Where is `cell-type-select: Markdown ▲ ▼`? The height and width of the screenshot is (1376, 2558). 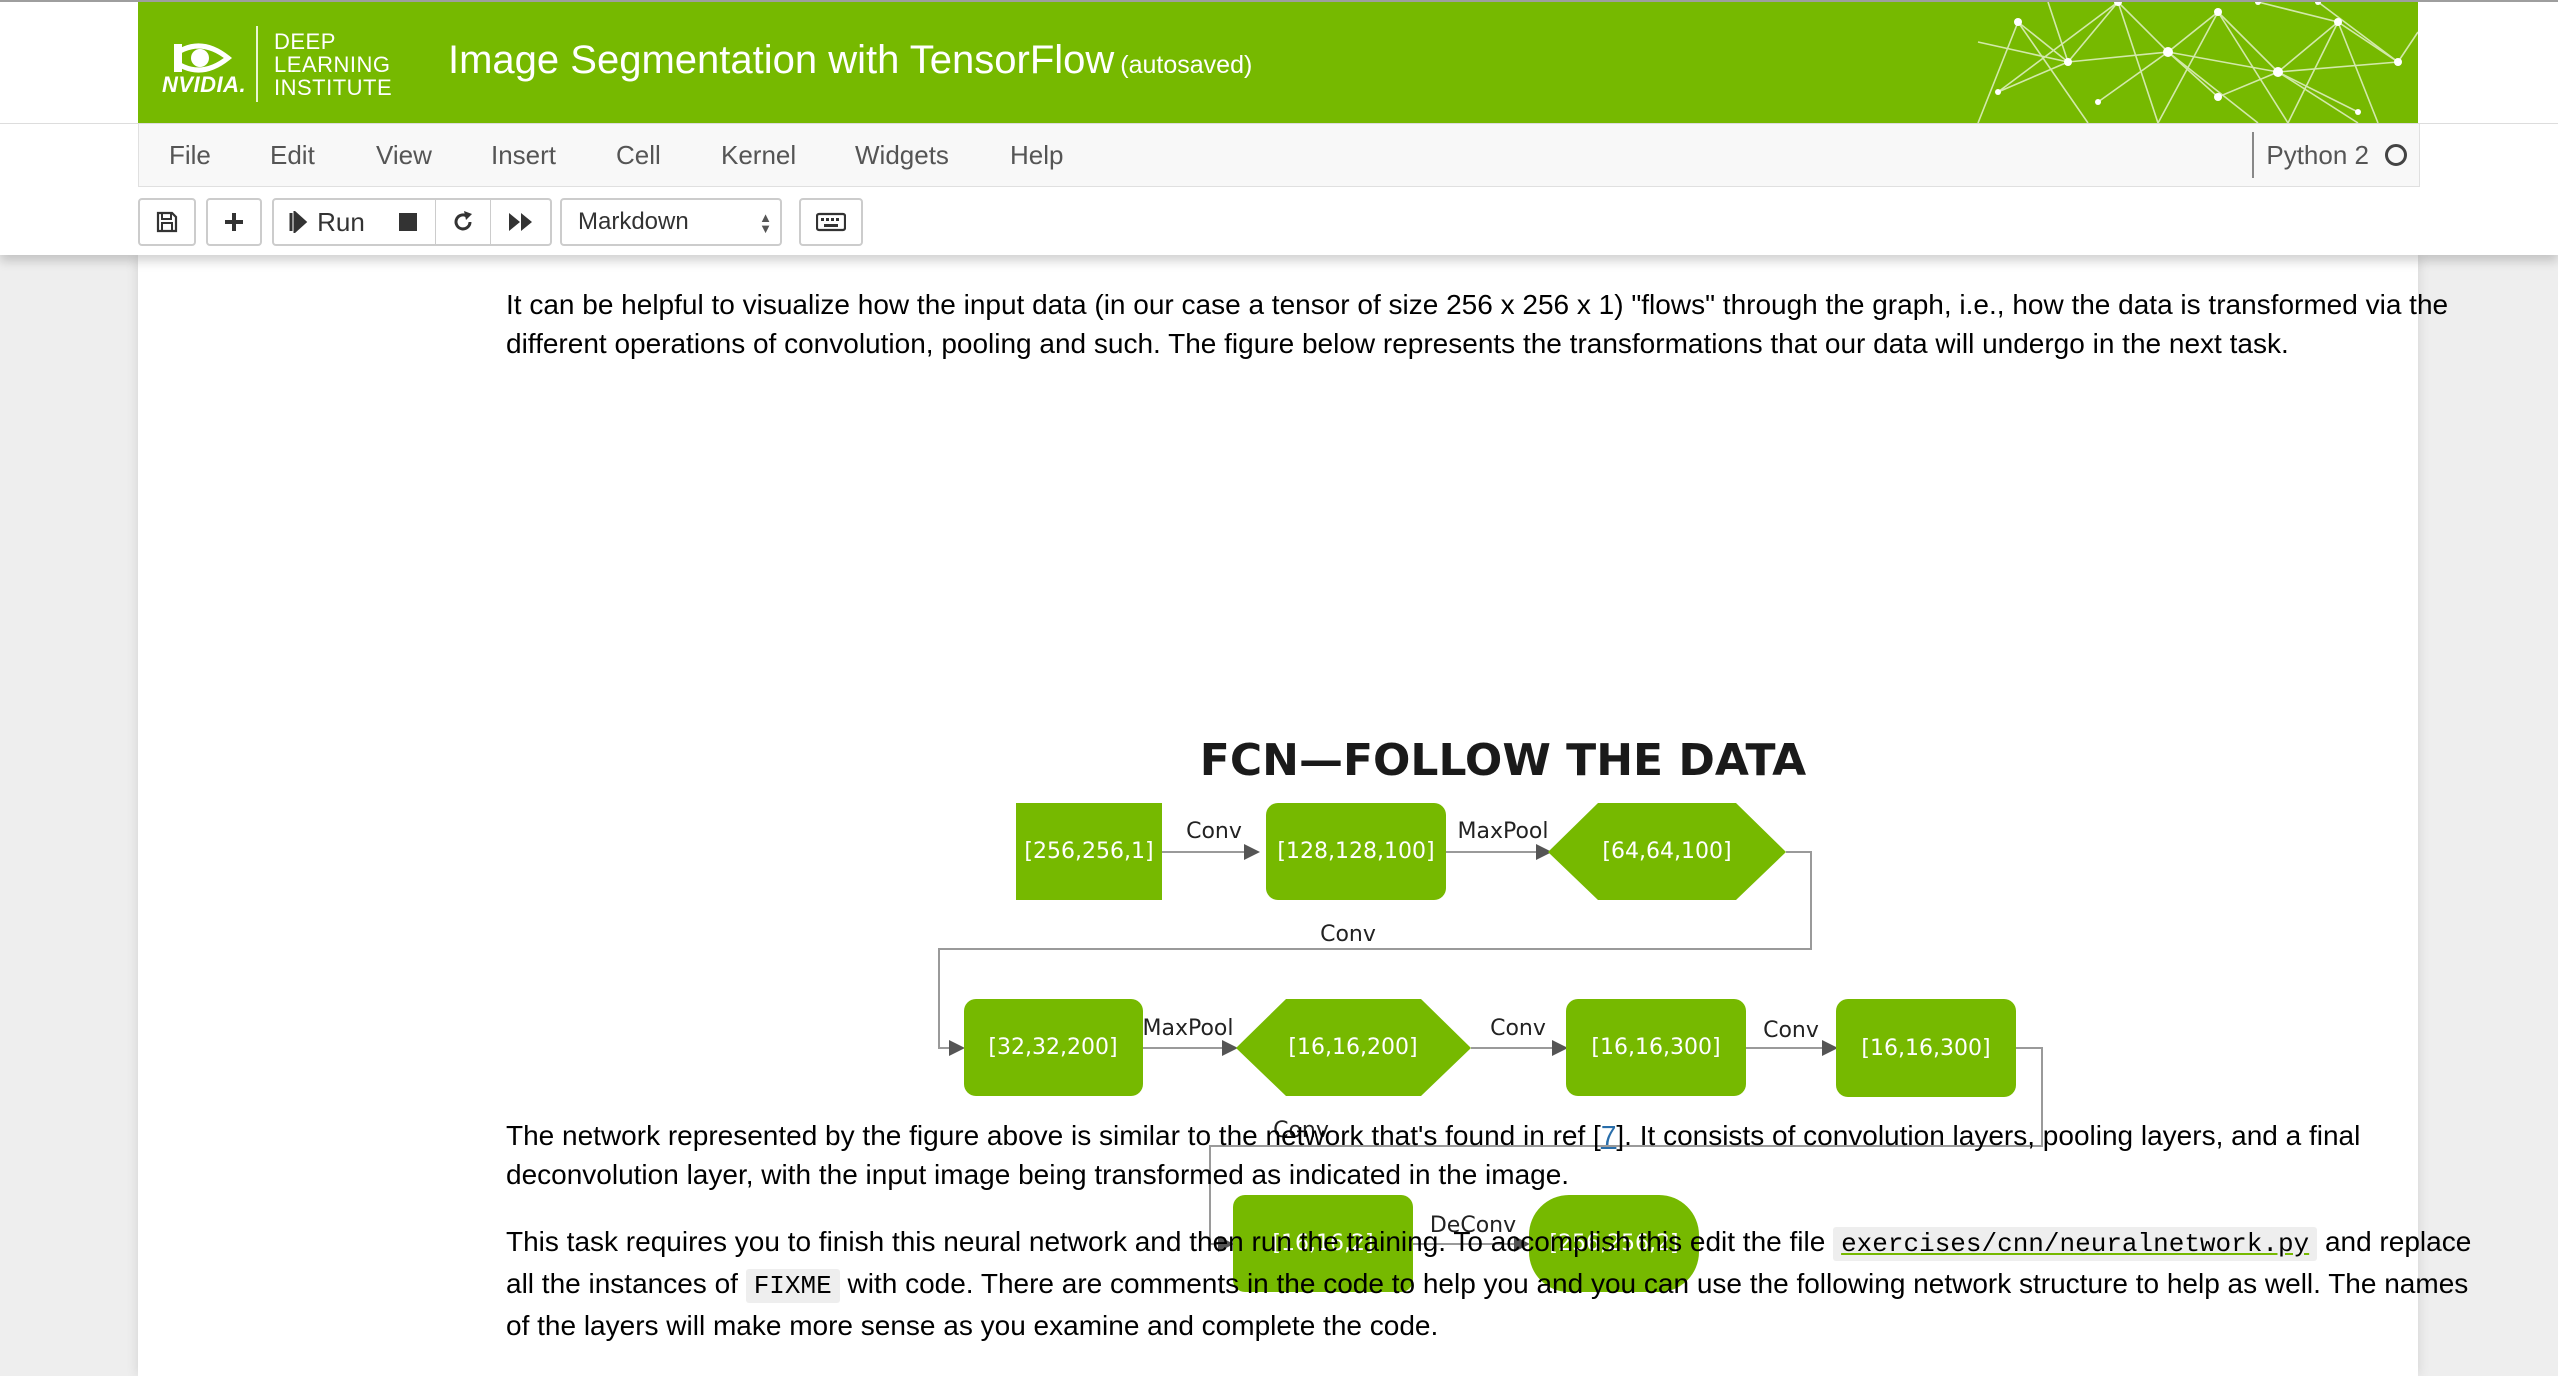
cell-type-select: Markdown ▲ ▼ is located at coordinates (671, 222).